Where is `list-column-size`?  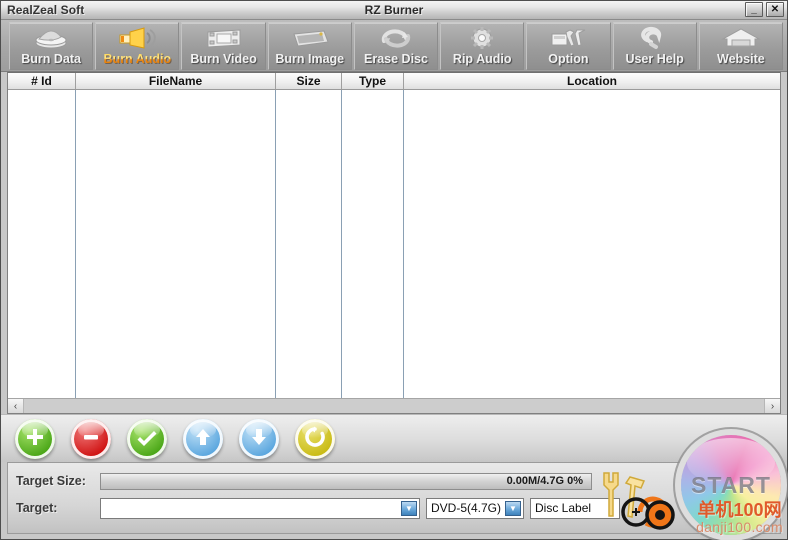 list-column-size is located at coordinates (309, 244).